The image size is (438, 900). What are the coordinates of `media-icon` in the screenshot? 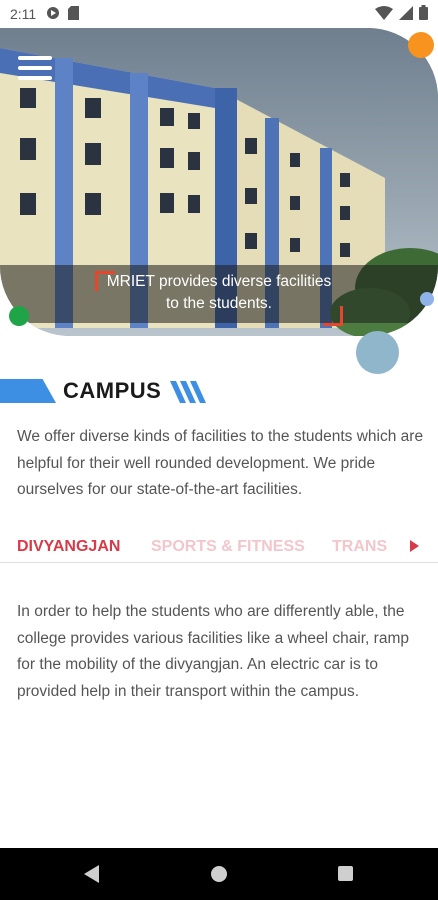 It's located at (53, 14).